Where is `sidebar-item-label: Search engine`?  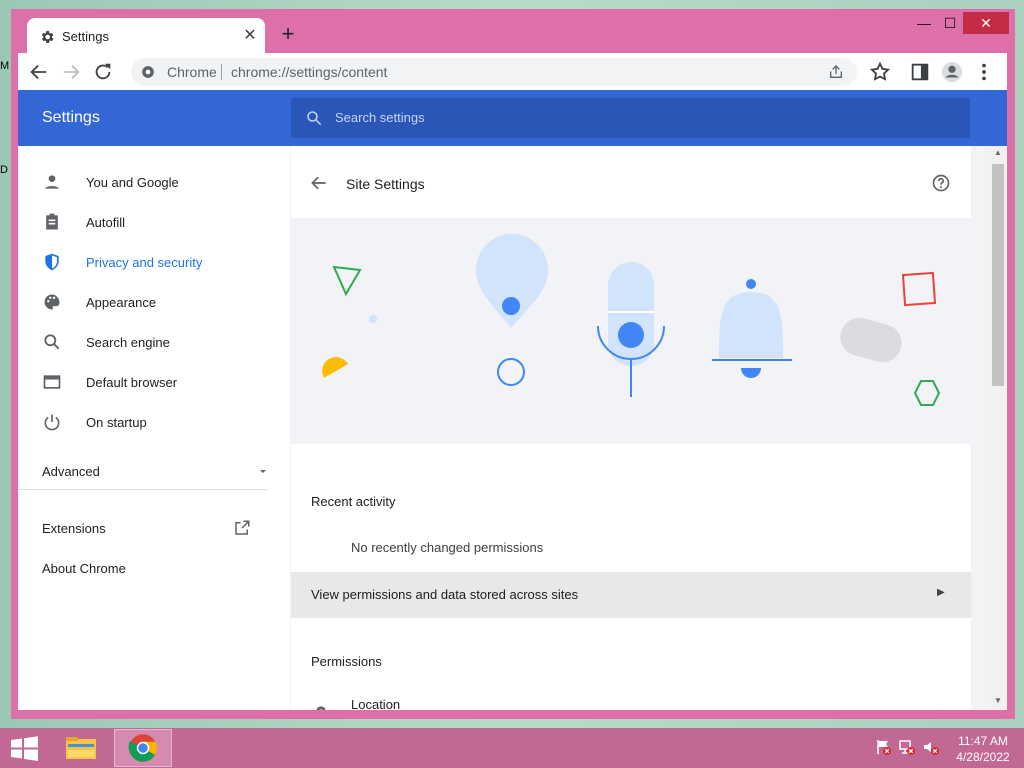
sidebar-item-label: Search engine is located at coordinates (128, 342).